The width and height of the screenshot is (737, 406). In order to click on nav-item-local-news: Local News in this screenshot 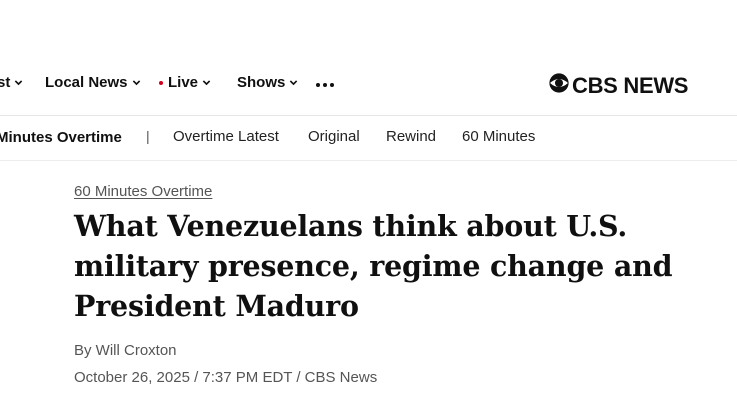, I will do `click(93, 82)`.